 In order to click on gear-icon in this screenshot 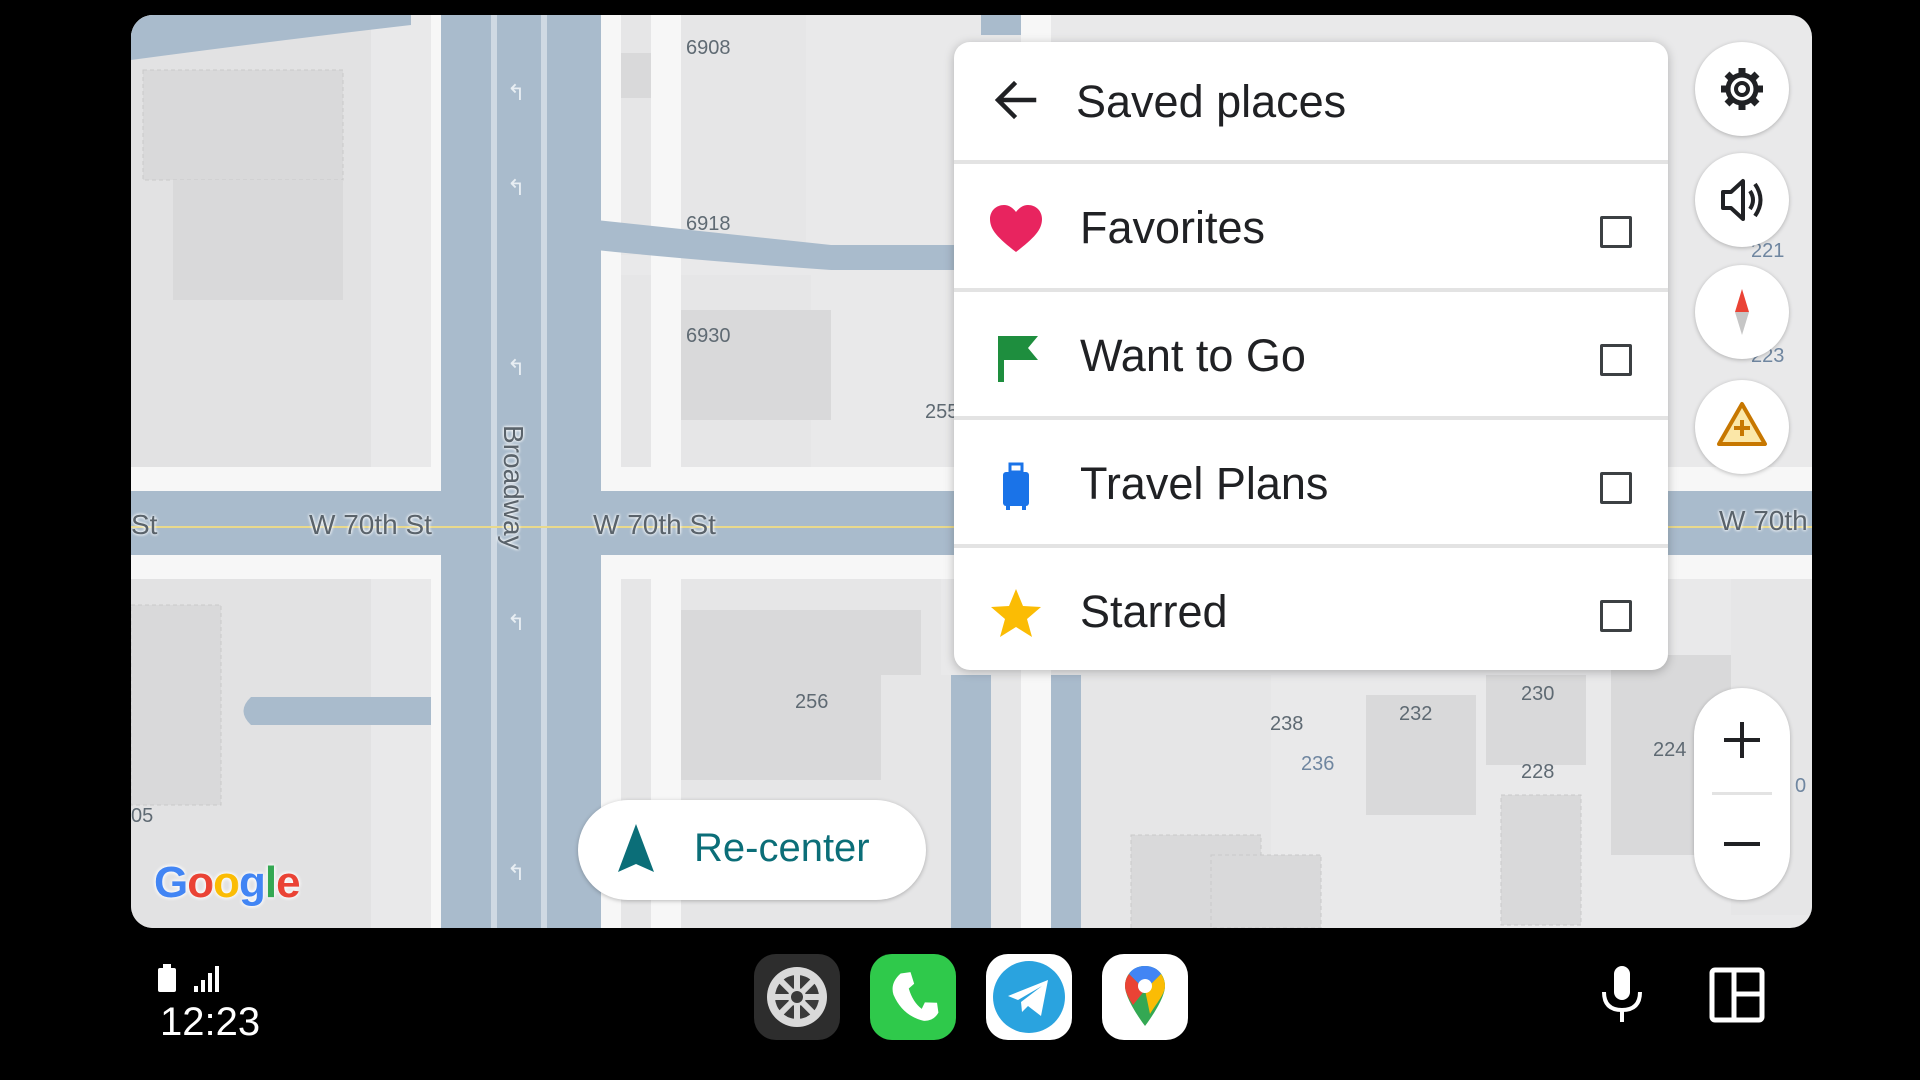, I will do `click(1742, 89)`.